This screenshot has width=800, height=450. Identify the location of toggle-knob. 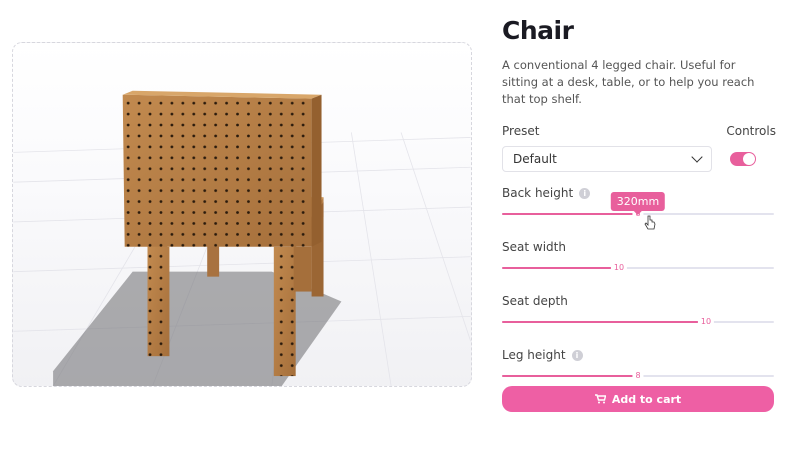
(749, 159).